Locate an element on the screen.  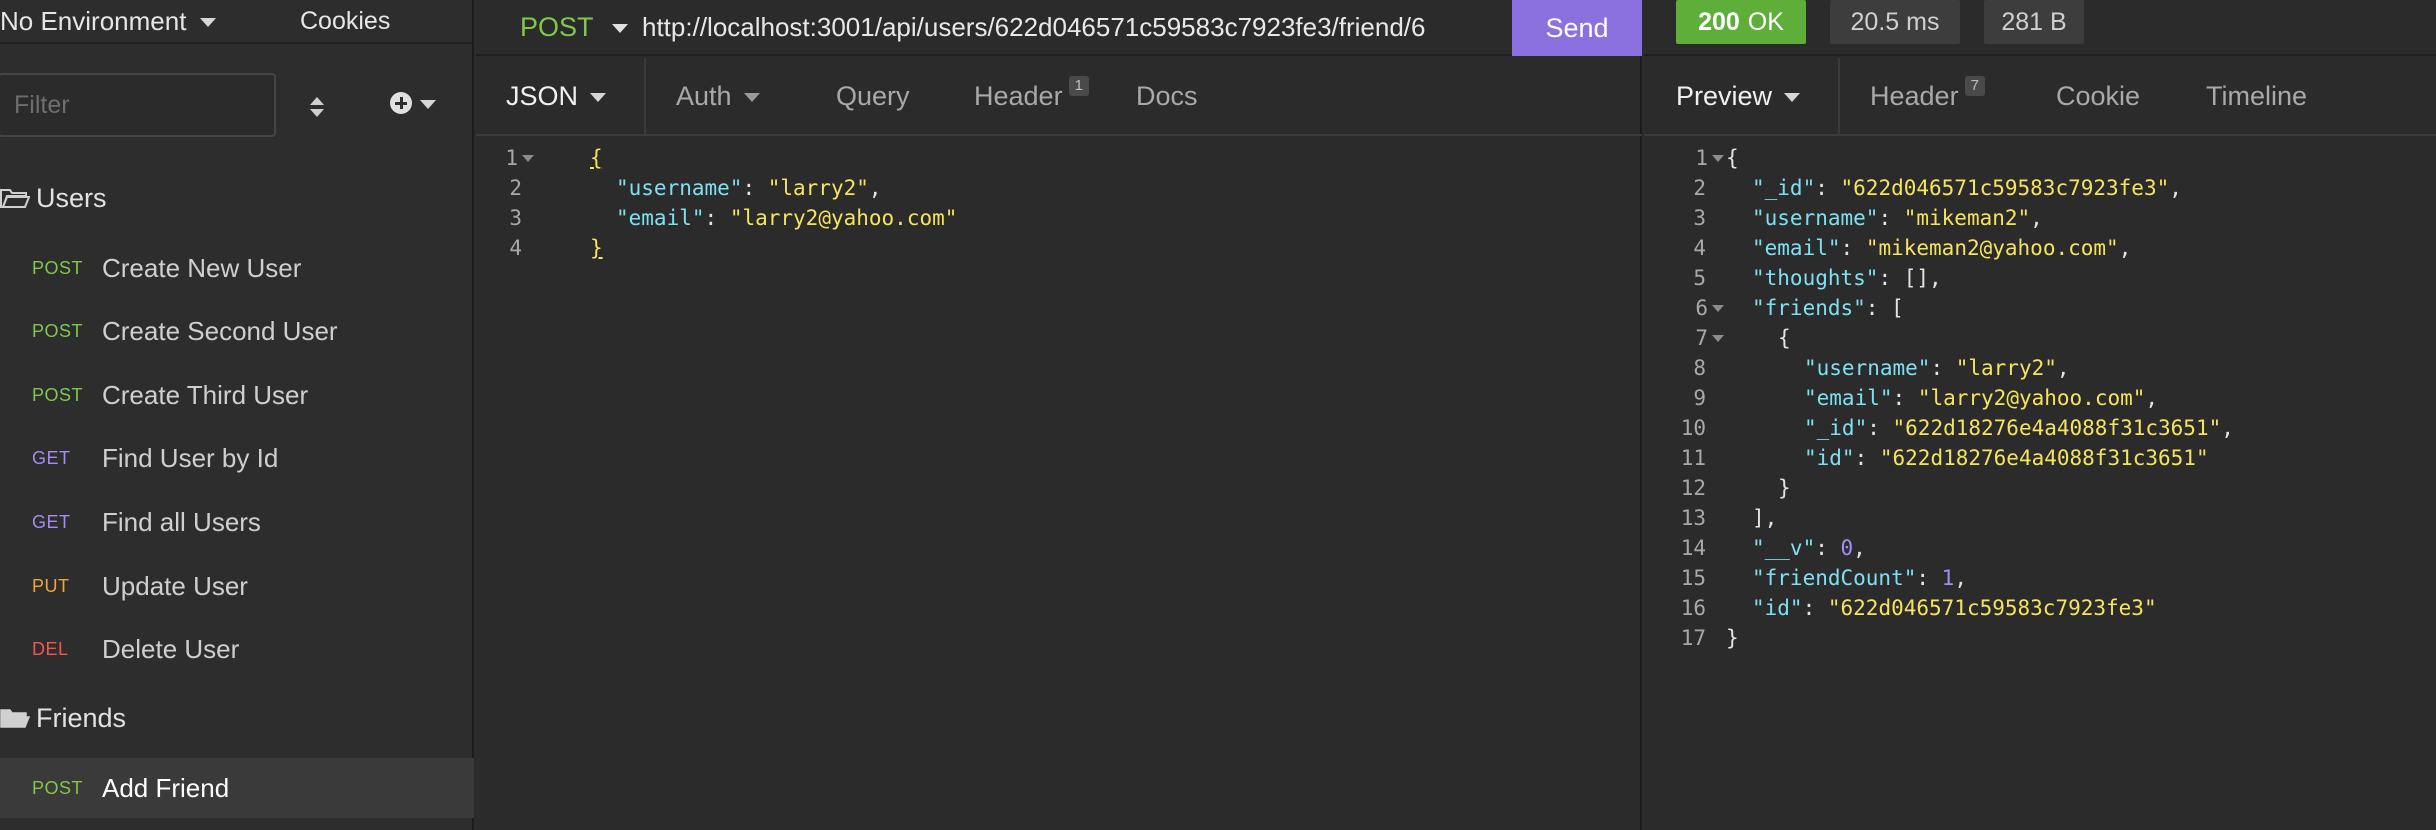
json-key: "friends" is located at coordinates (1809, 308).